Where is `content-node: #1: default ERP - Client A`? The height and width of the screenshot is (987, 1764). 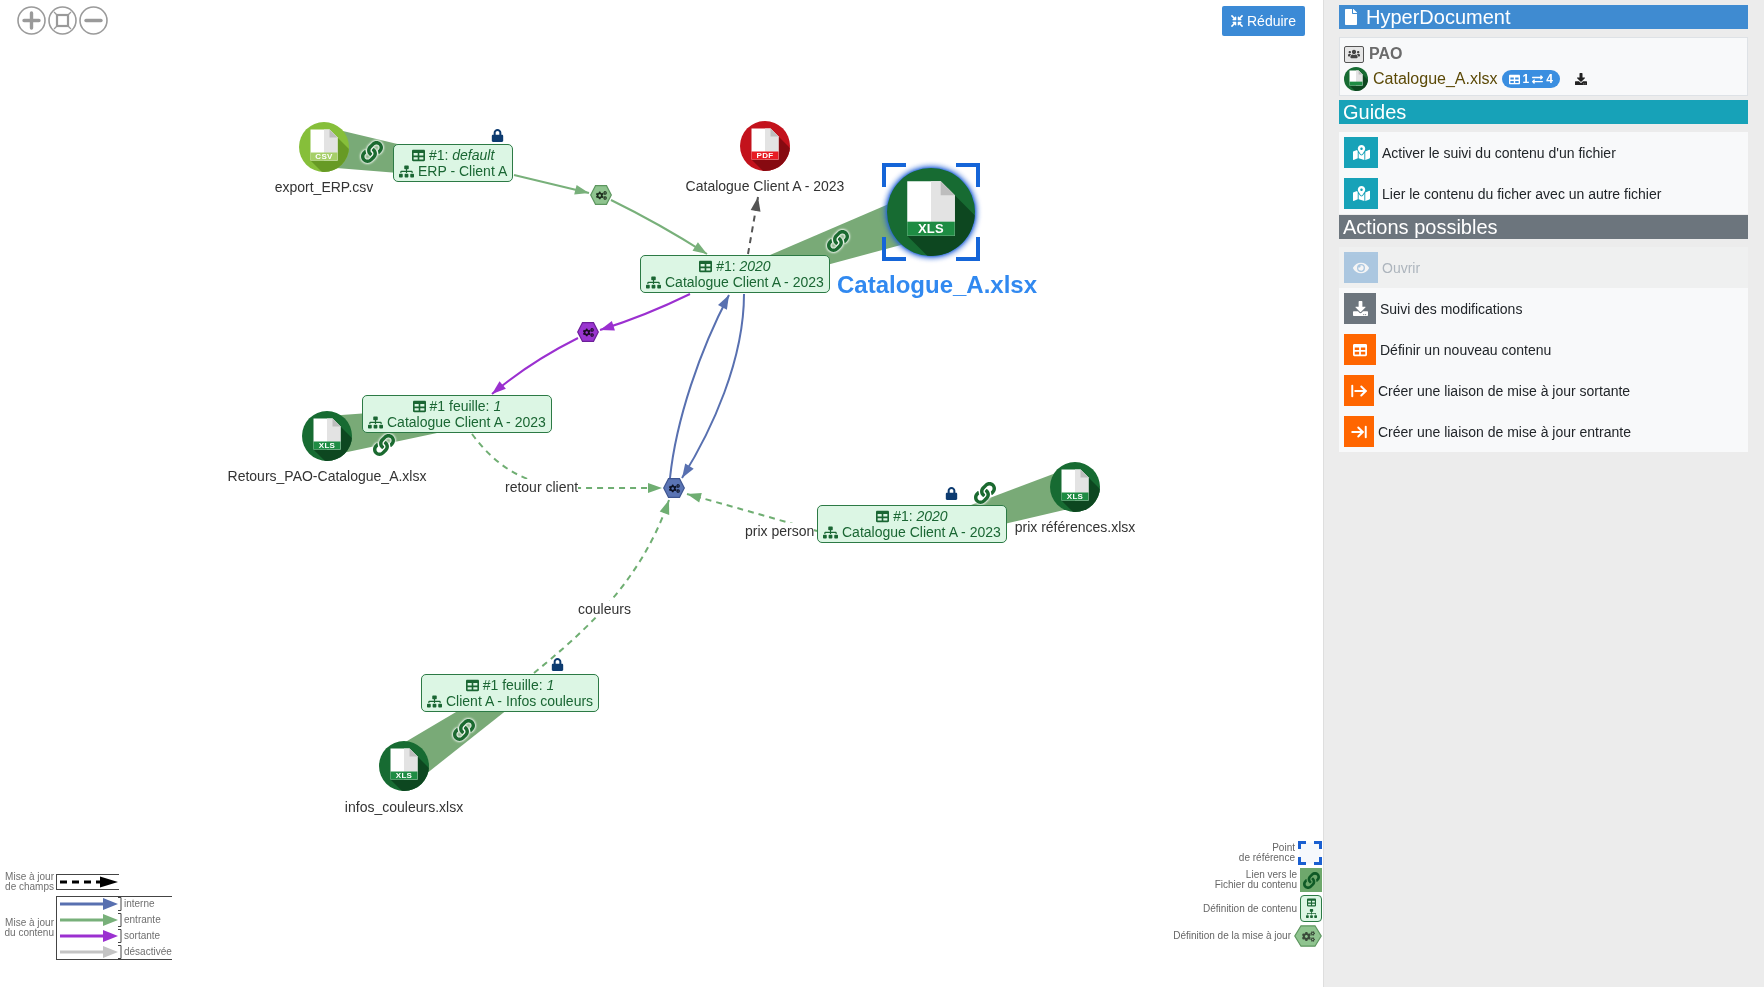 content-node: #1: default ERP - Client A is located at coordinates (453, 163).